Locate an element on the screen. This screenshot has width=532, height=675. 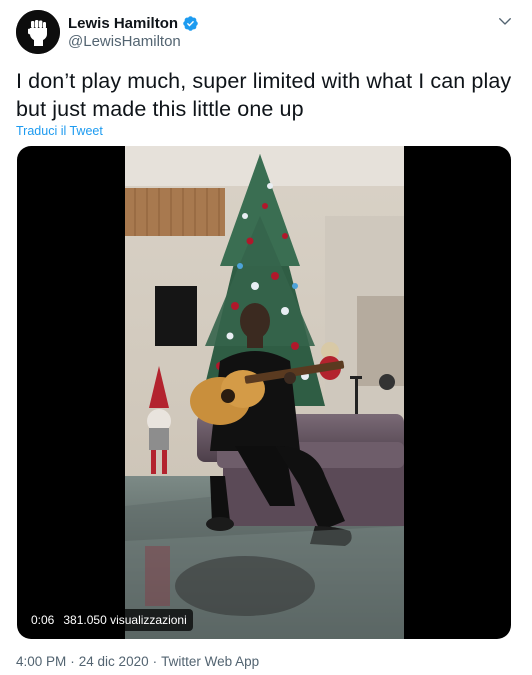
avatar is located at coordinates (38, 32).